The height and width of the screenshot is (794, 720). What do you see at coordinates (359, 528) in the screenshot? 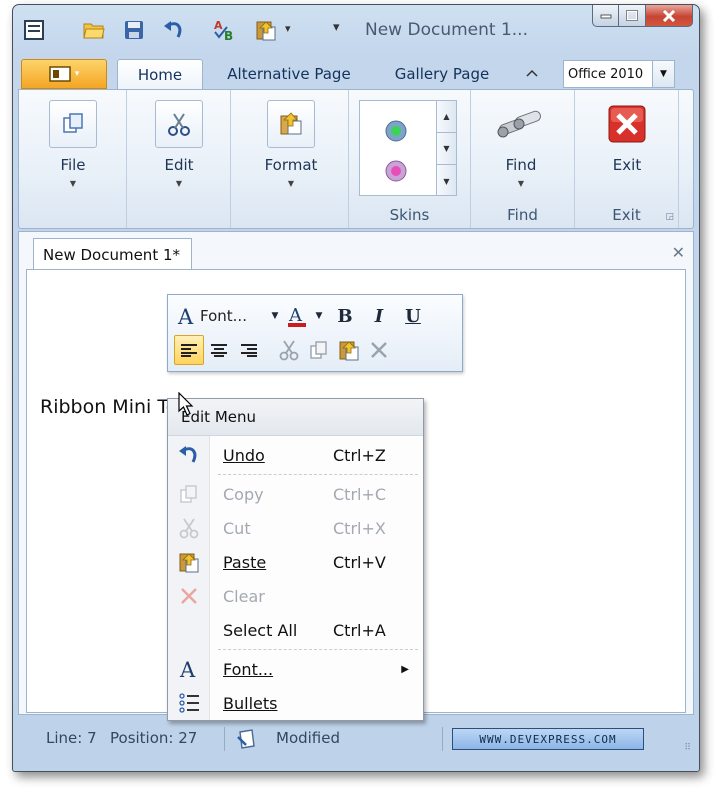
I see `menu-item-shortcut: Ctrl+X` at bounding box center [359, 528].